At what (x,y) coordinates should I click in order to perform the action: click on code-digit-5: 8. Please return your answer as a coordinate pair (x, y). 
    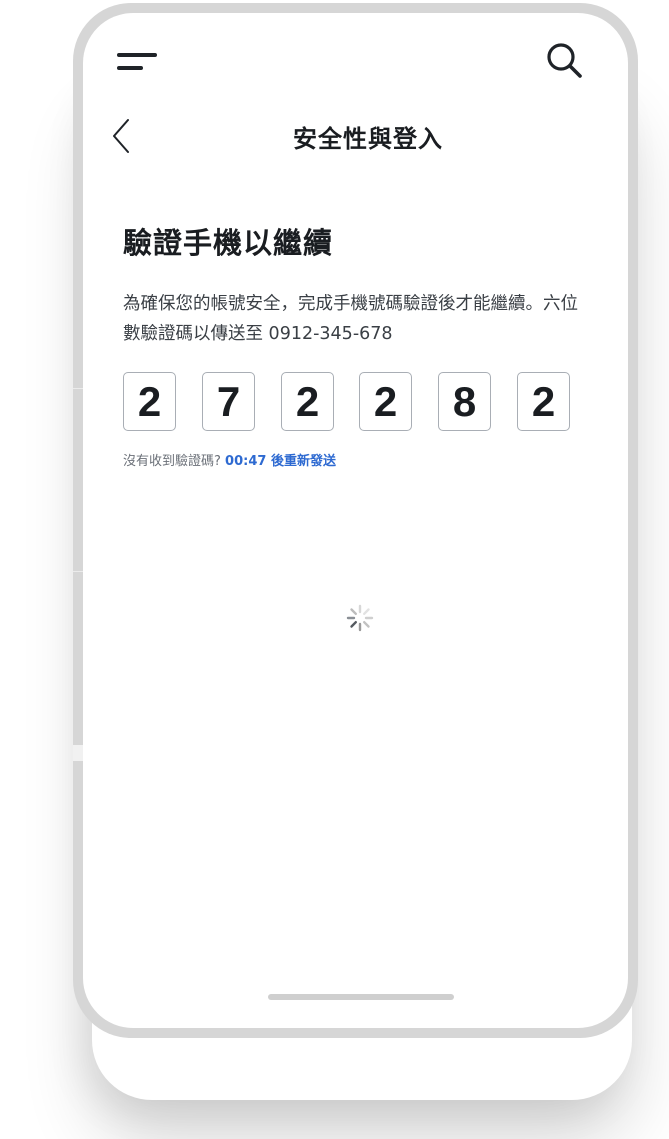
    Looking at the image, I should click on (464, 401).